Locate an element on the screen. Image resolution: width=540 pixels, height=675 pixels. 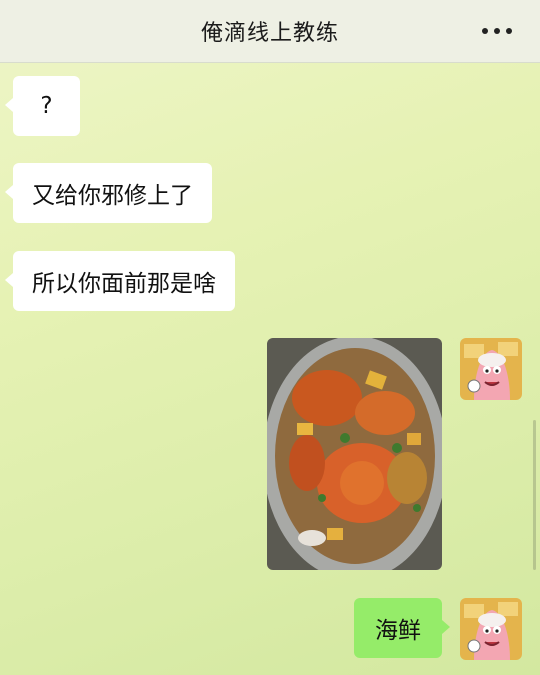
message-bubble-received: ? is located at coordinates (42, 106).